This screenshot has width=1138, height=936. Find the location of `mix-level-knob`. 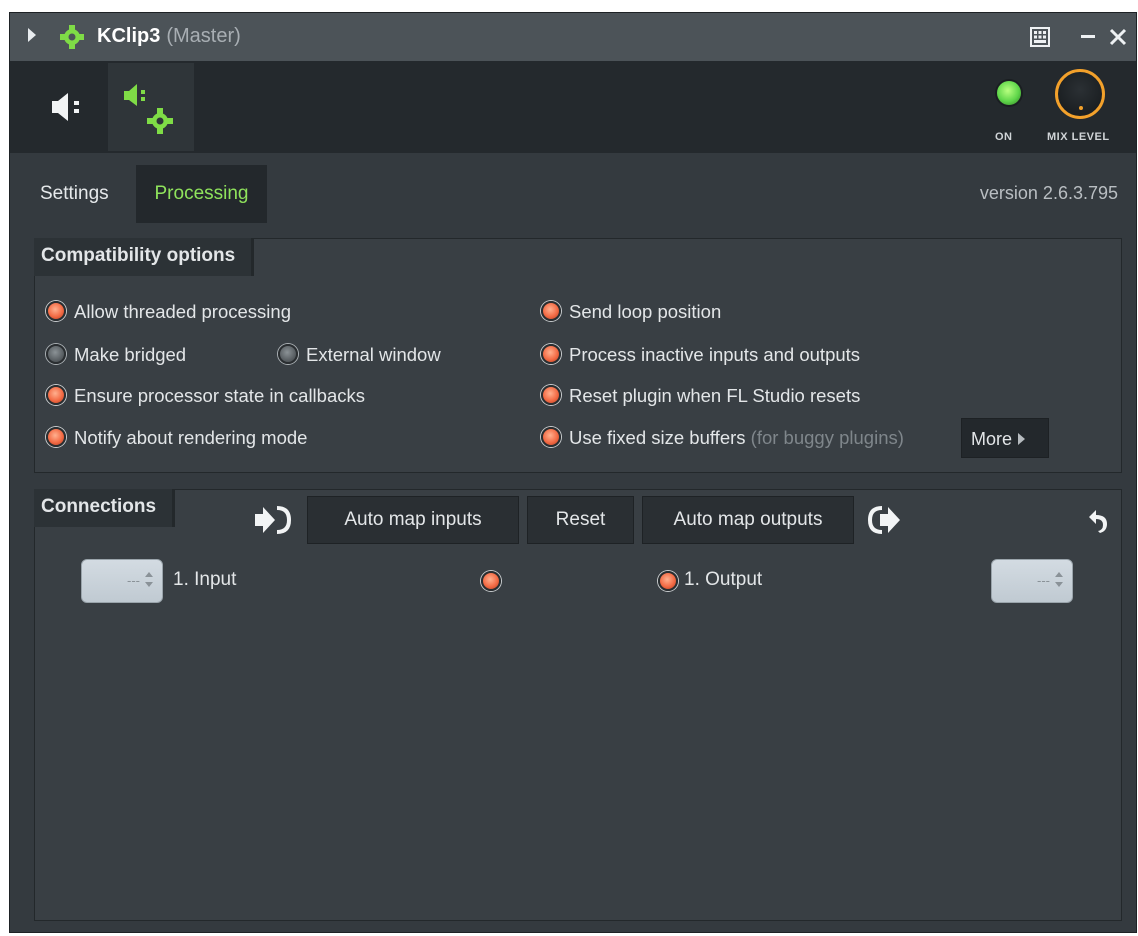

mix-level-knob is located at coordinates (1080, 94).